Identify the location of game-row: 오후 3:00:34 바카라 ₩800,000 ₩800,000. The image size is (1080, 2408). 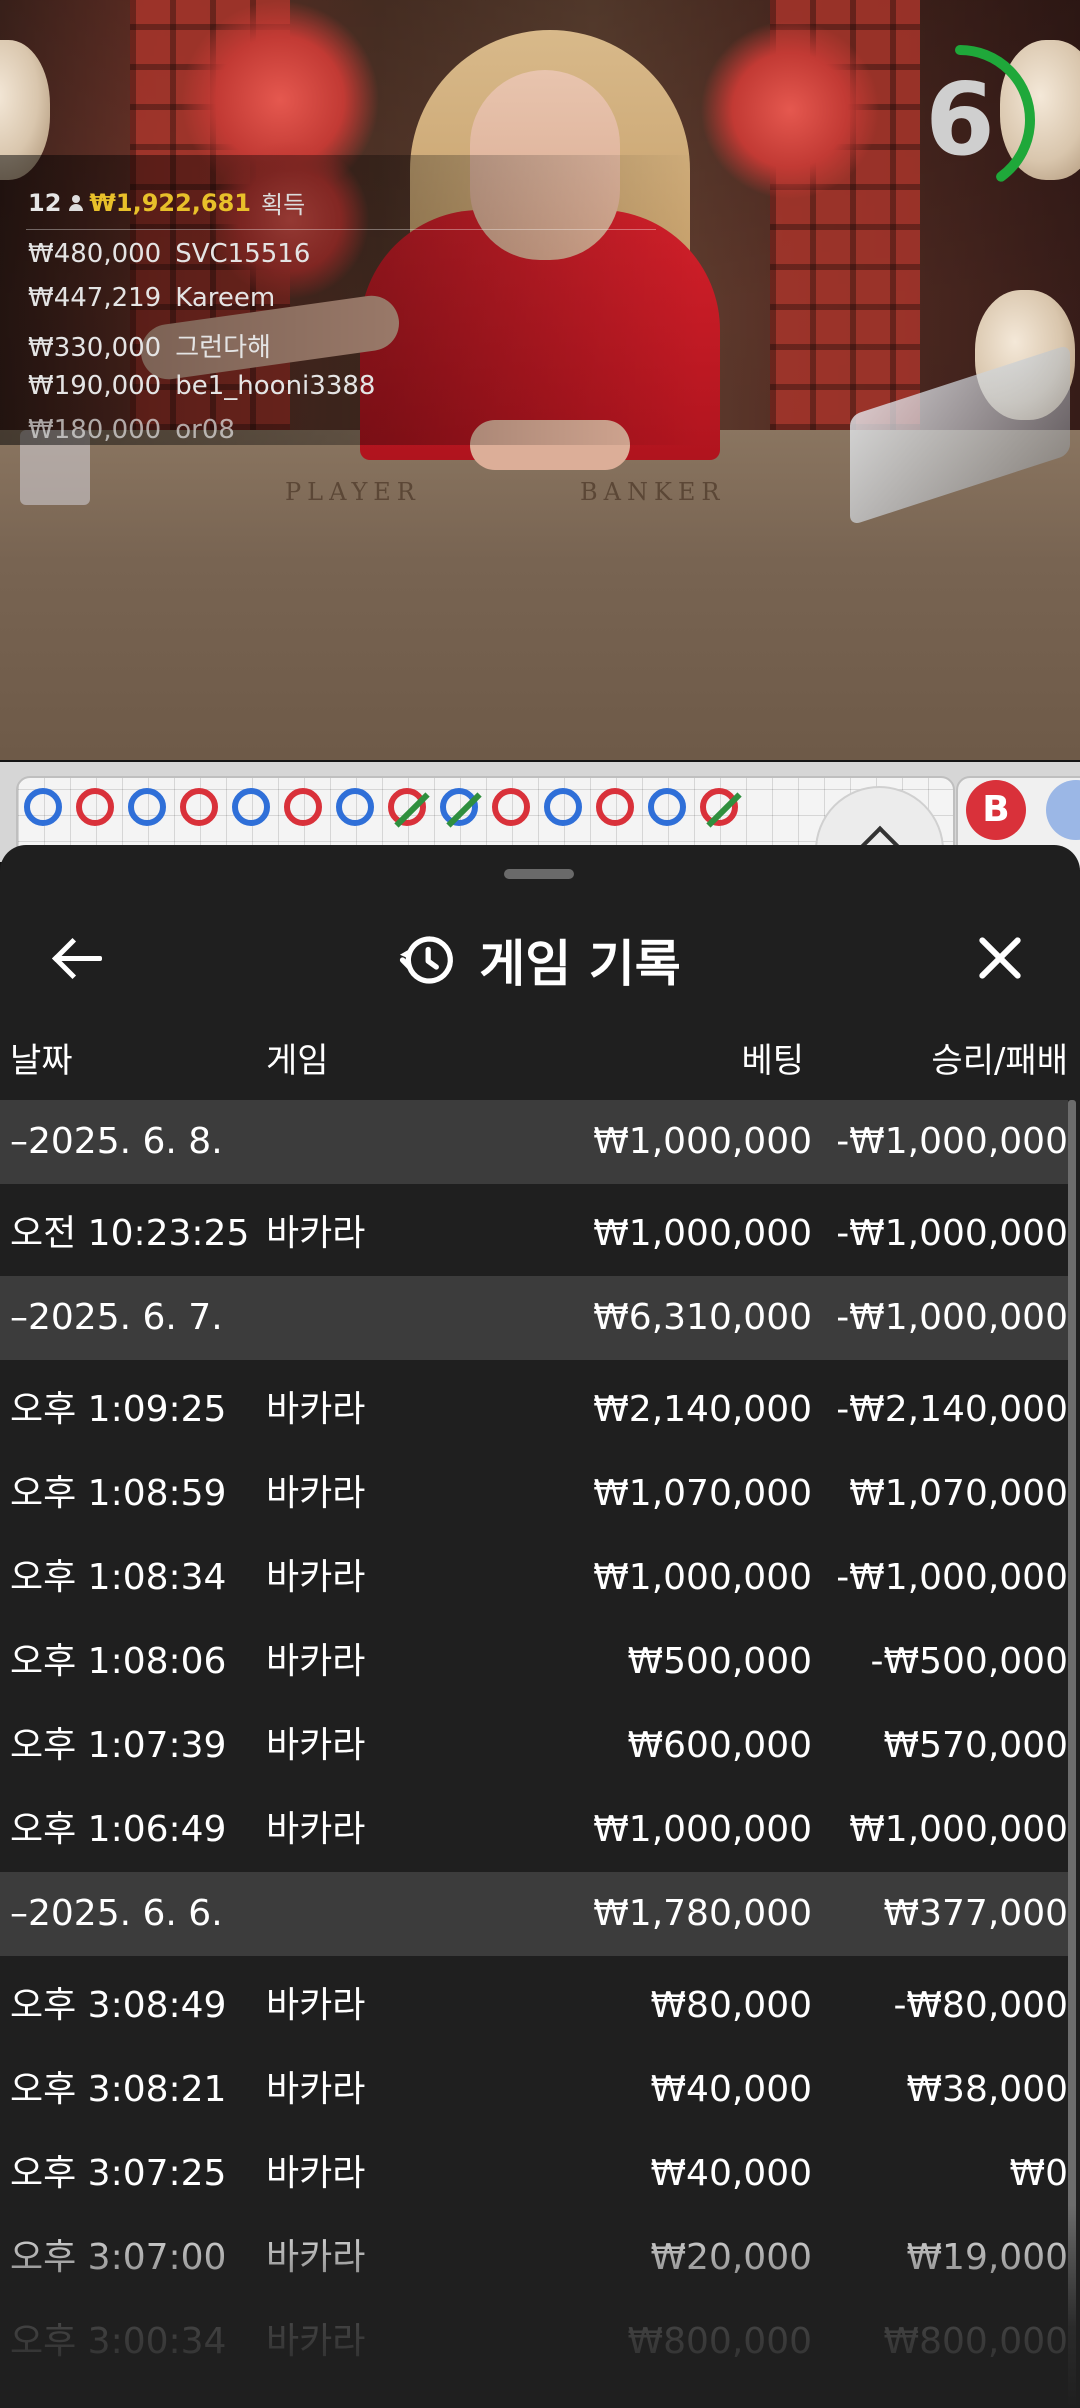
(534, 2342).